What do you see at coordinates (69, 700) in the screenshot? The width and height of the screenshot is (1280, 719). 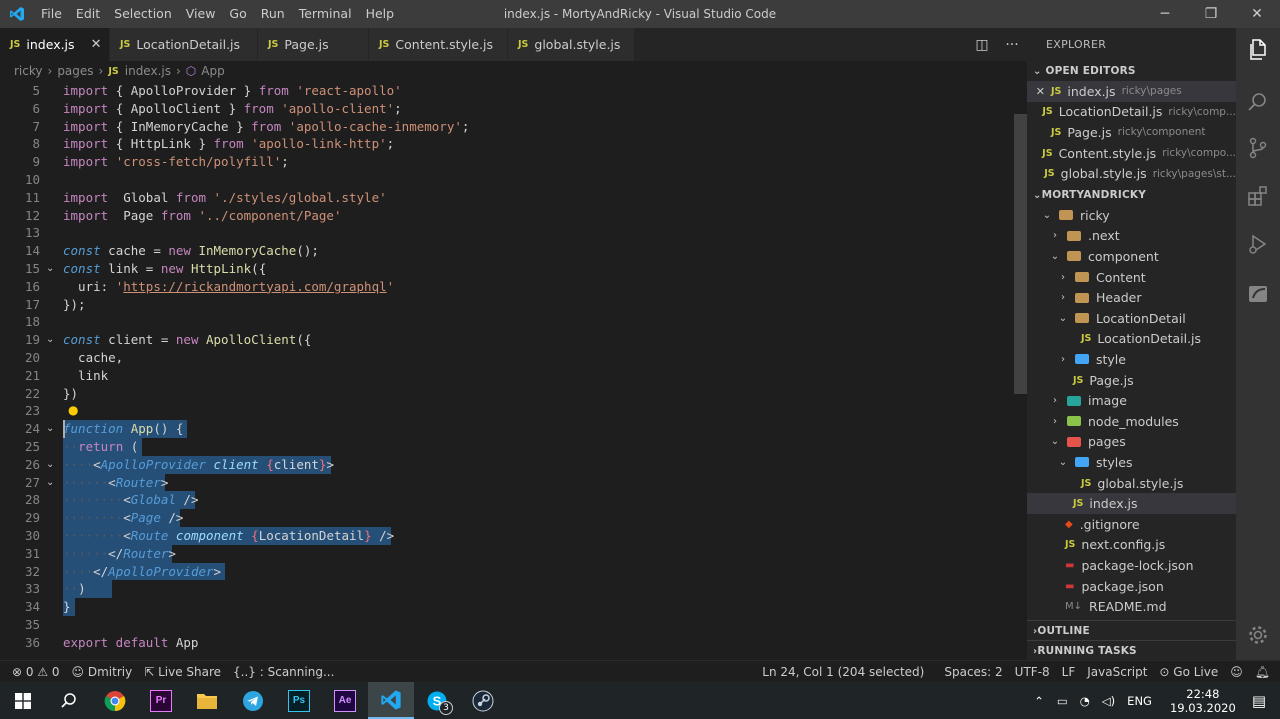 I see `taskbar-search-icon` at bounding box center [69, 700].